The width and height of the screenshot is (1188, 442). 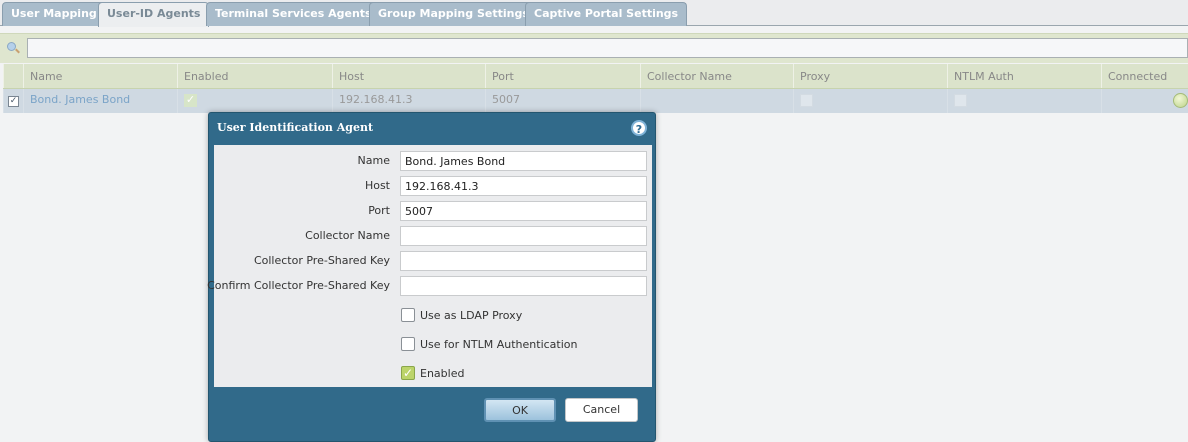 What do you see at coordinates (408, 101) in the screenshot?
I see `host-cell: 192.168.41.3` at bounding box center [408, 101].